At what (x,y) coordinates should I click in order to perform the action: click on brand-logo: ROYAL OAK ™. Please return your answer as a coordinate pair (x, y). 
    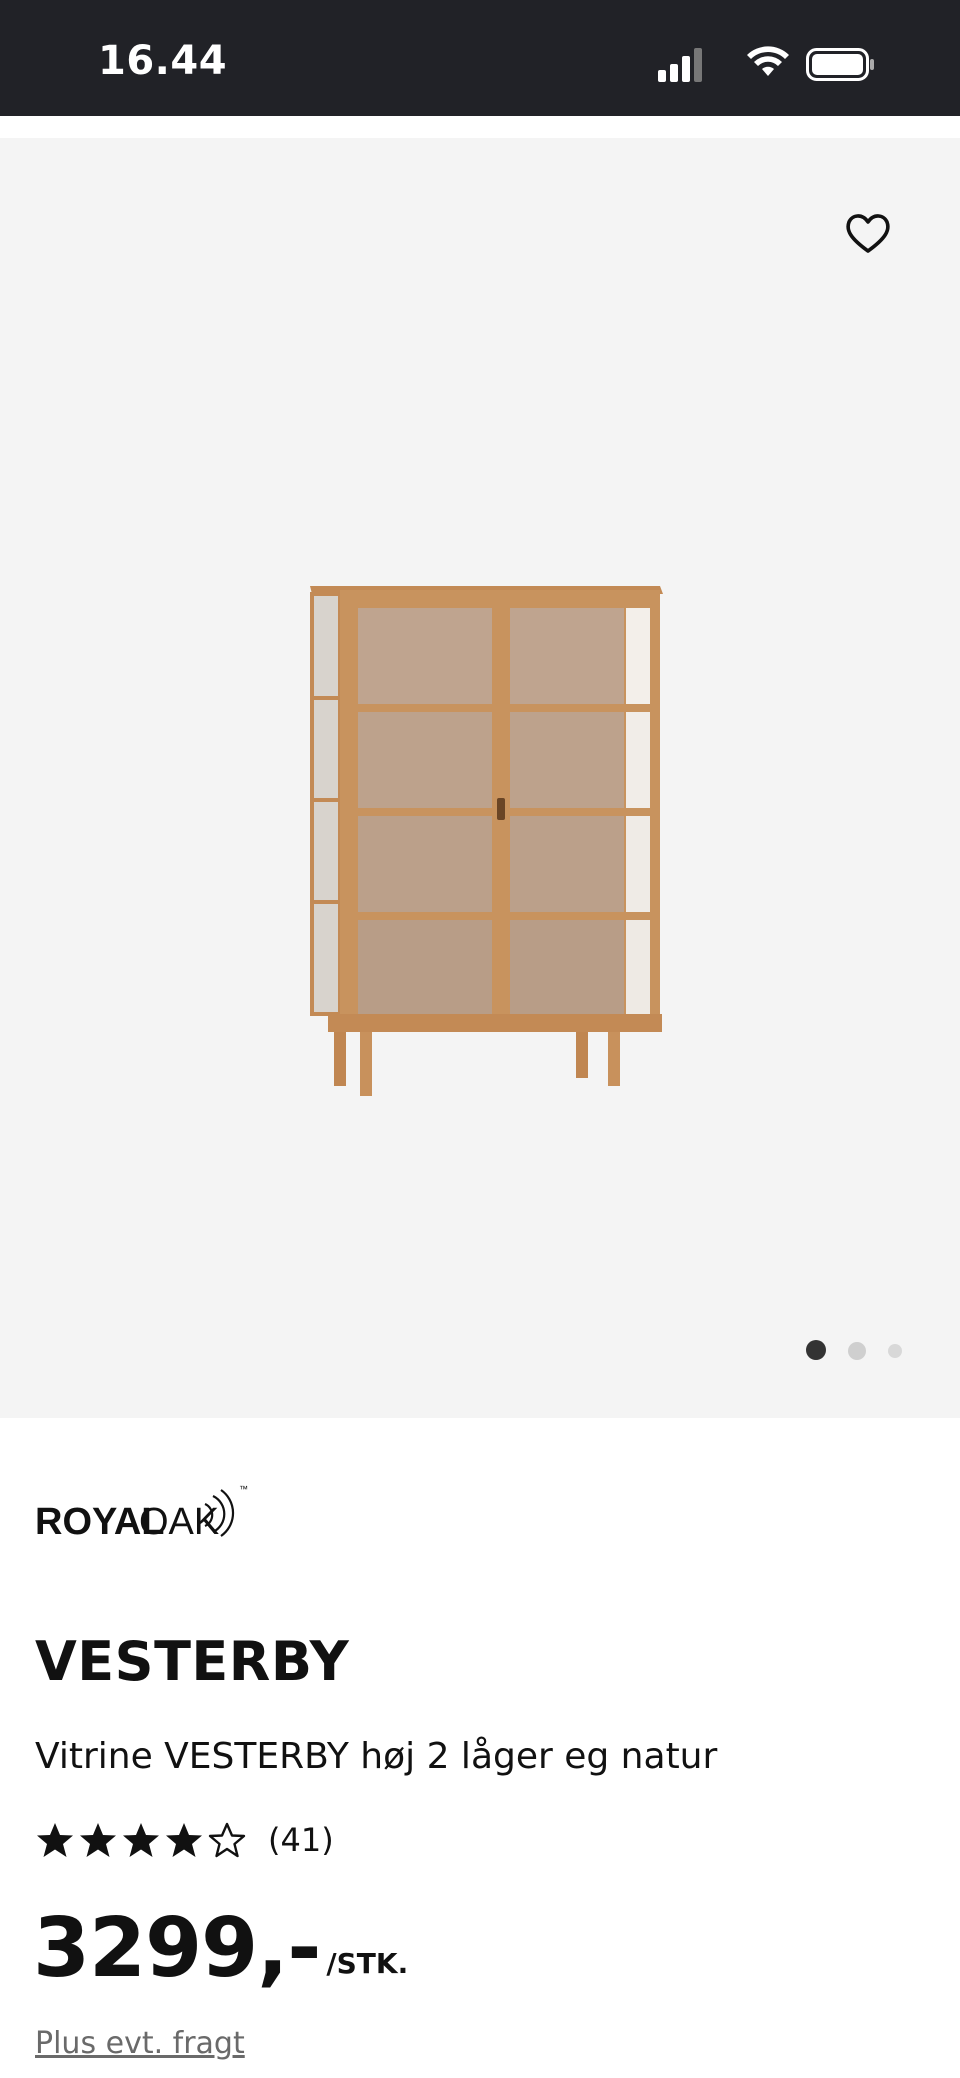
    Looking at the image, I should click on (145, 1509).